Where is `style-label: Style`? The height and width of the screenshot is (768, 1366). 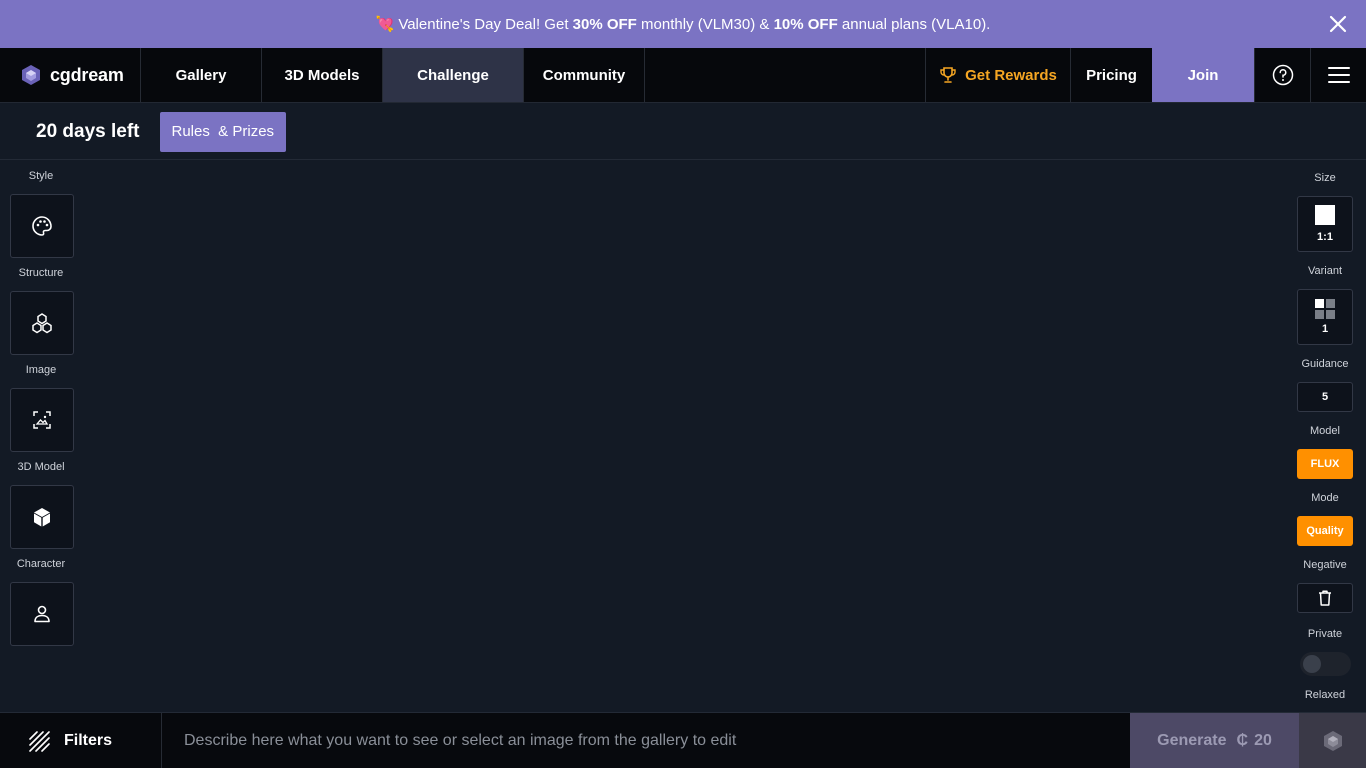 style-label: Style is located at coordinates (41, 176).